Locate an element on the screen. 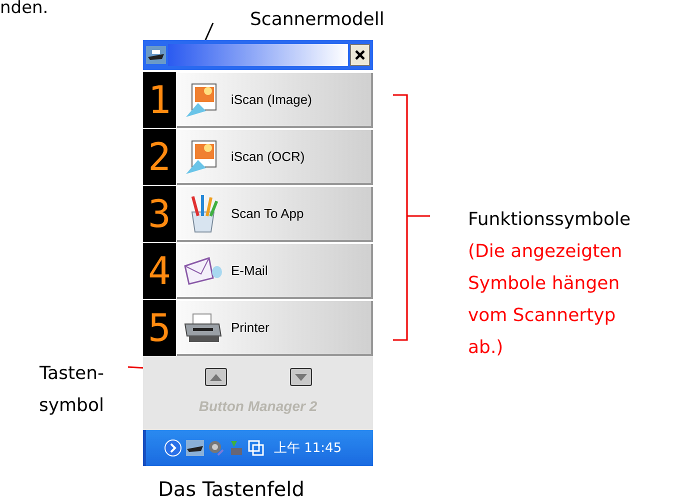  scanner-tray-icon is located at coordinates (195, 448).